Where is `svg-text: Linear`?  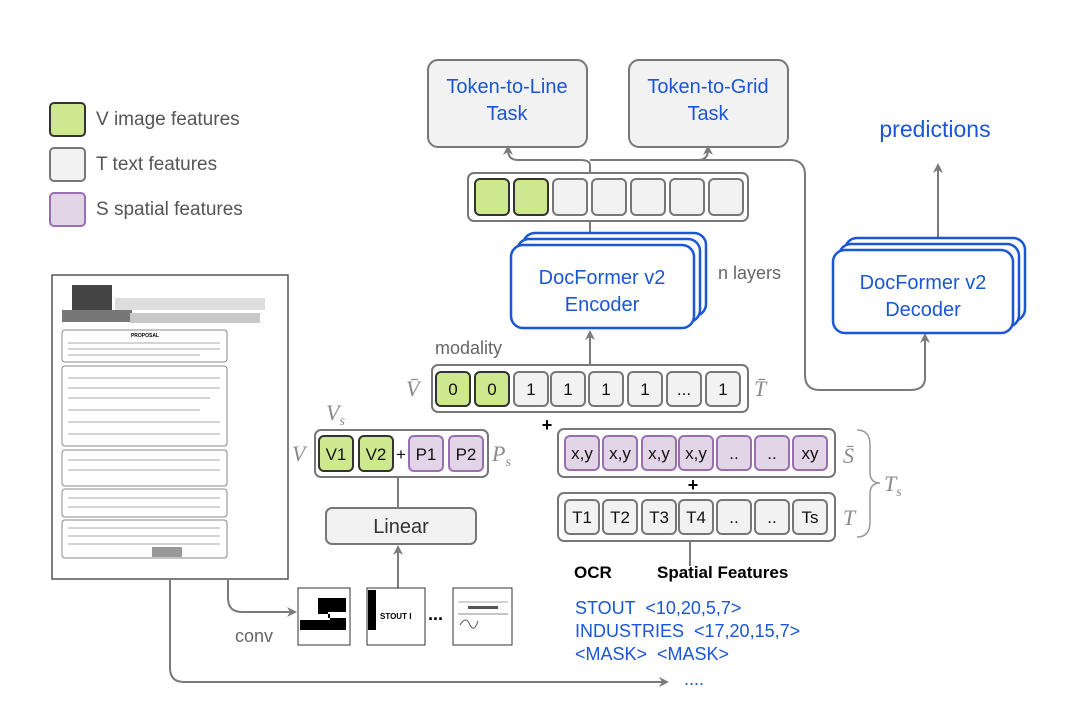 svg-text: Linear is located at coordinates (401, 527).